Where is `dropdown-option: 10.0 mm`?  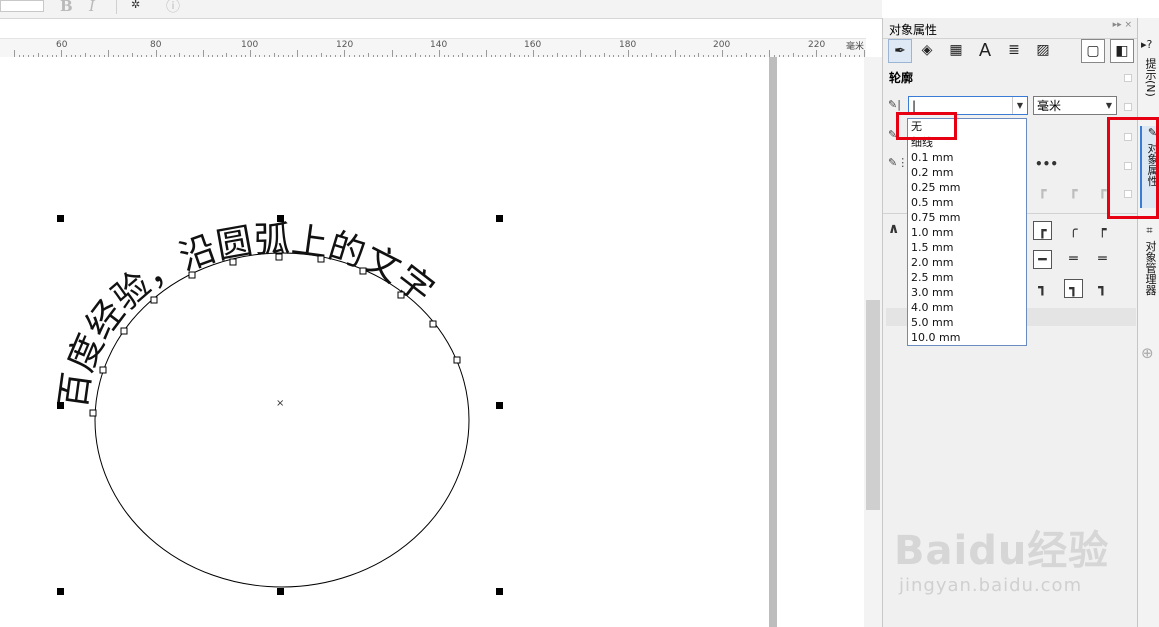 dropdown-option: 10.0 mm is located at coordinates (935, 337).